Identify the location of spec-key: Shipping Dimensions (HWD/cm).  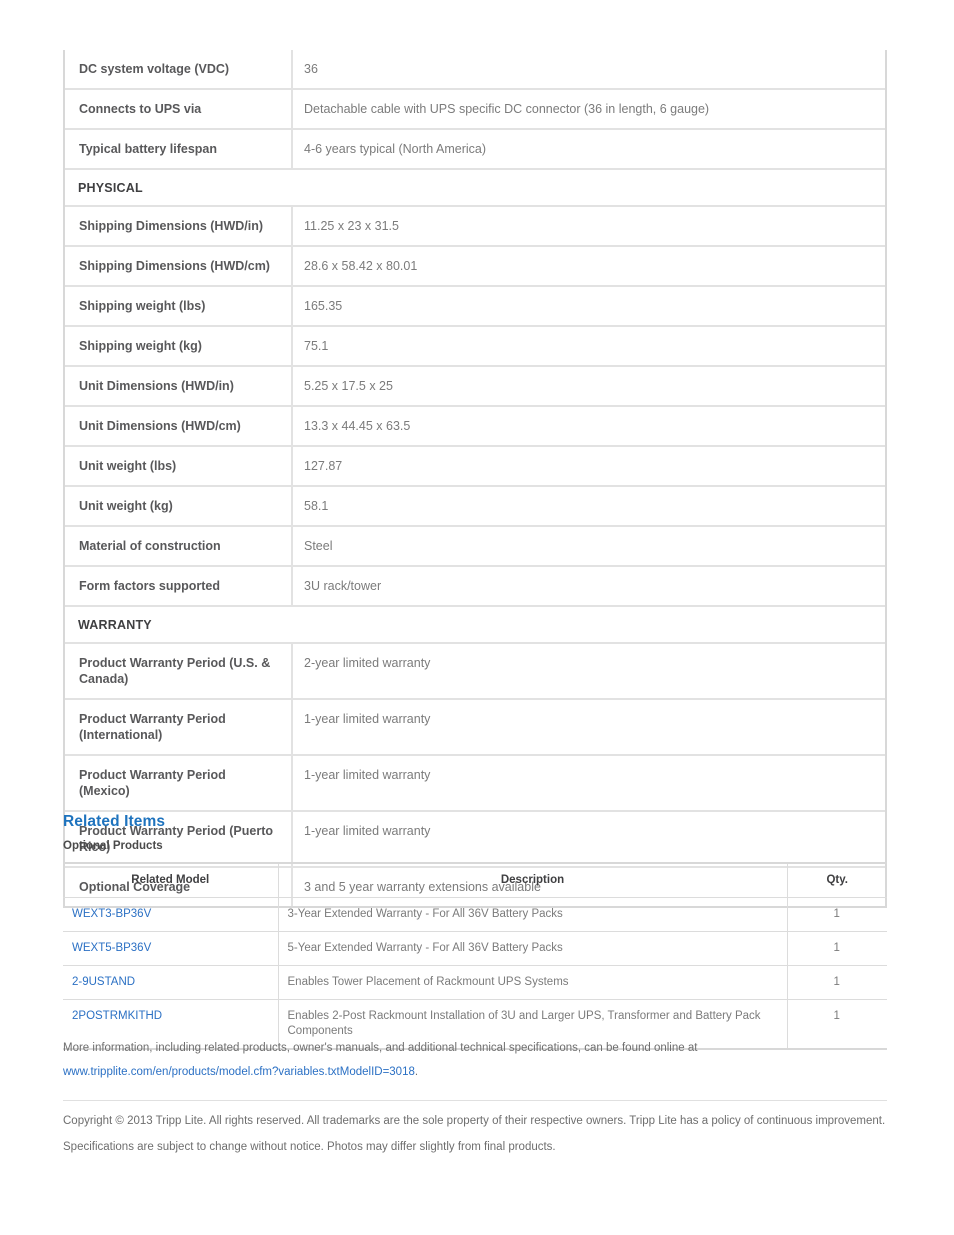
(179, 266).